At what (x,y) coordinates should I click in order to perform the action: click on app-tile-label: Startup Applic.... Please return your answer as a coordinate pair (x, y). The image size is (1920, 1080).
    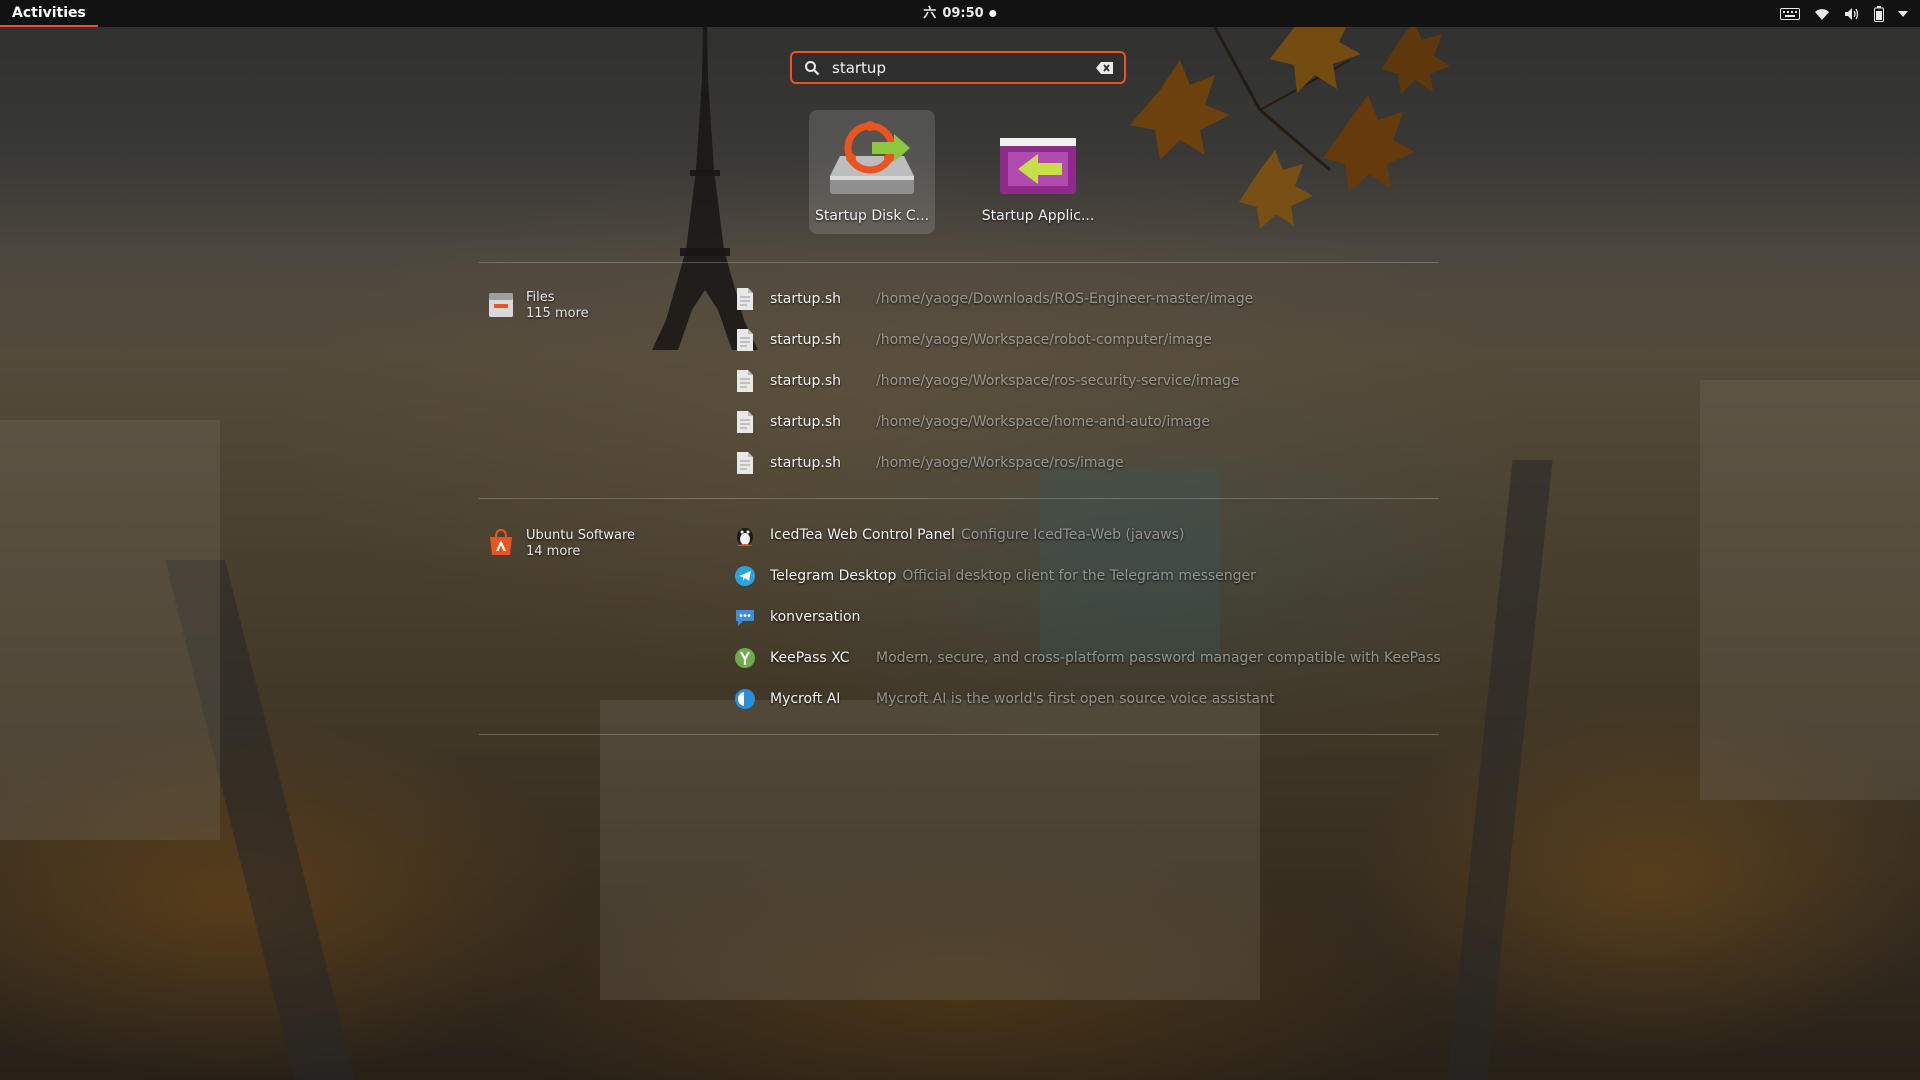
    Looking at the image, I should click on (1038, 216).